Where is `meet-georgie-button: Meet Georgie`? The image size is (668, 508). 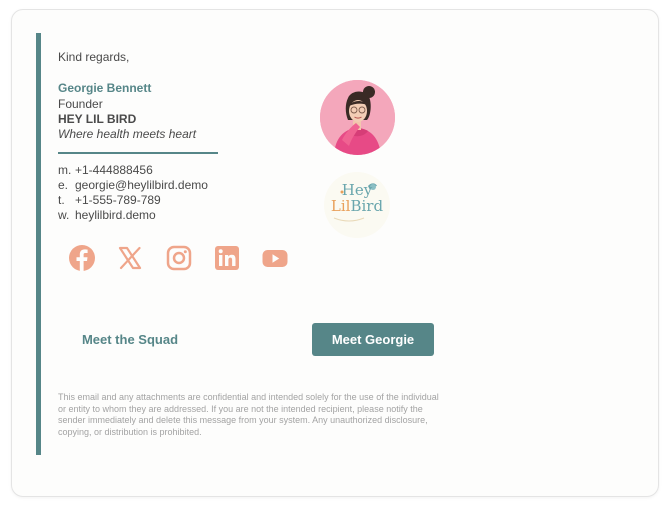 meet-georgie-button: Meet Georgie is located at coordinates (373, 339).